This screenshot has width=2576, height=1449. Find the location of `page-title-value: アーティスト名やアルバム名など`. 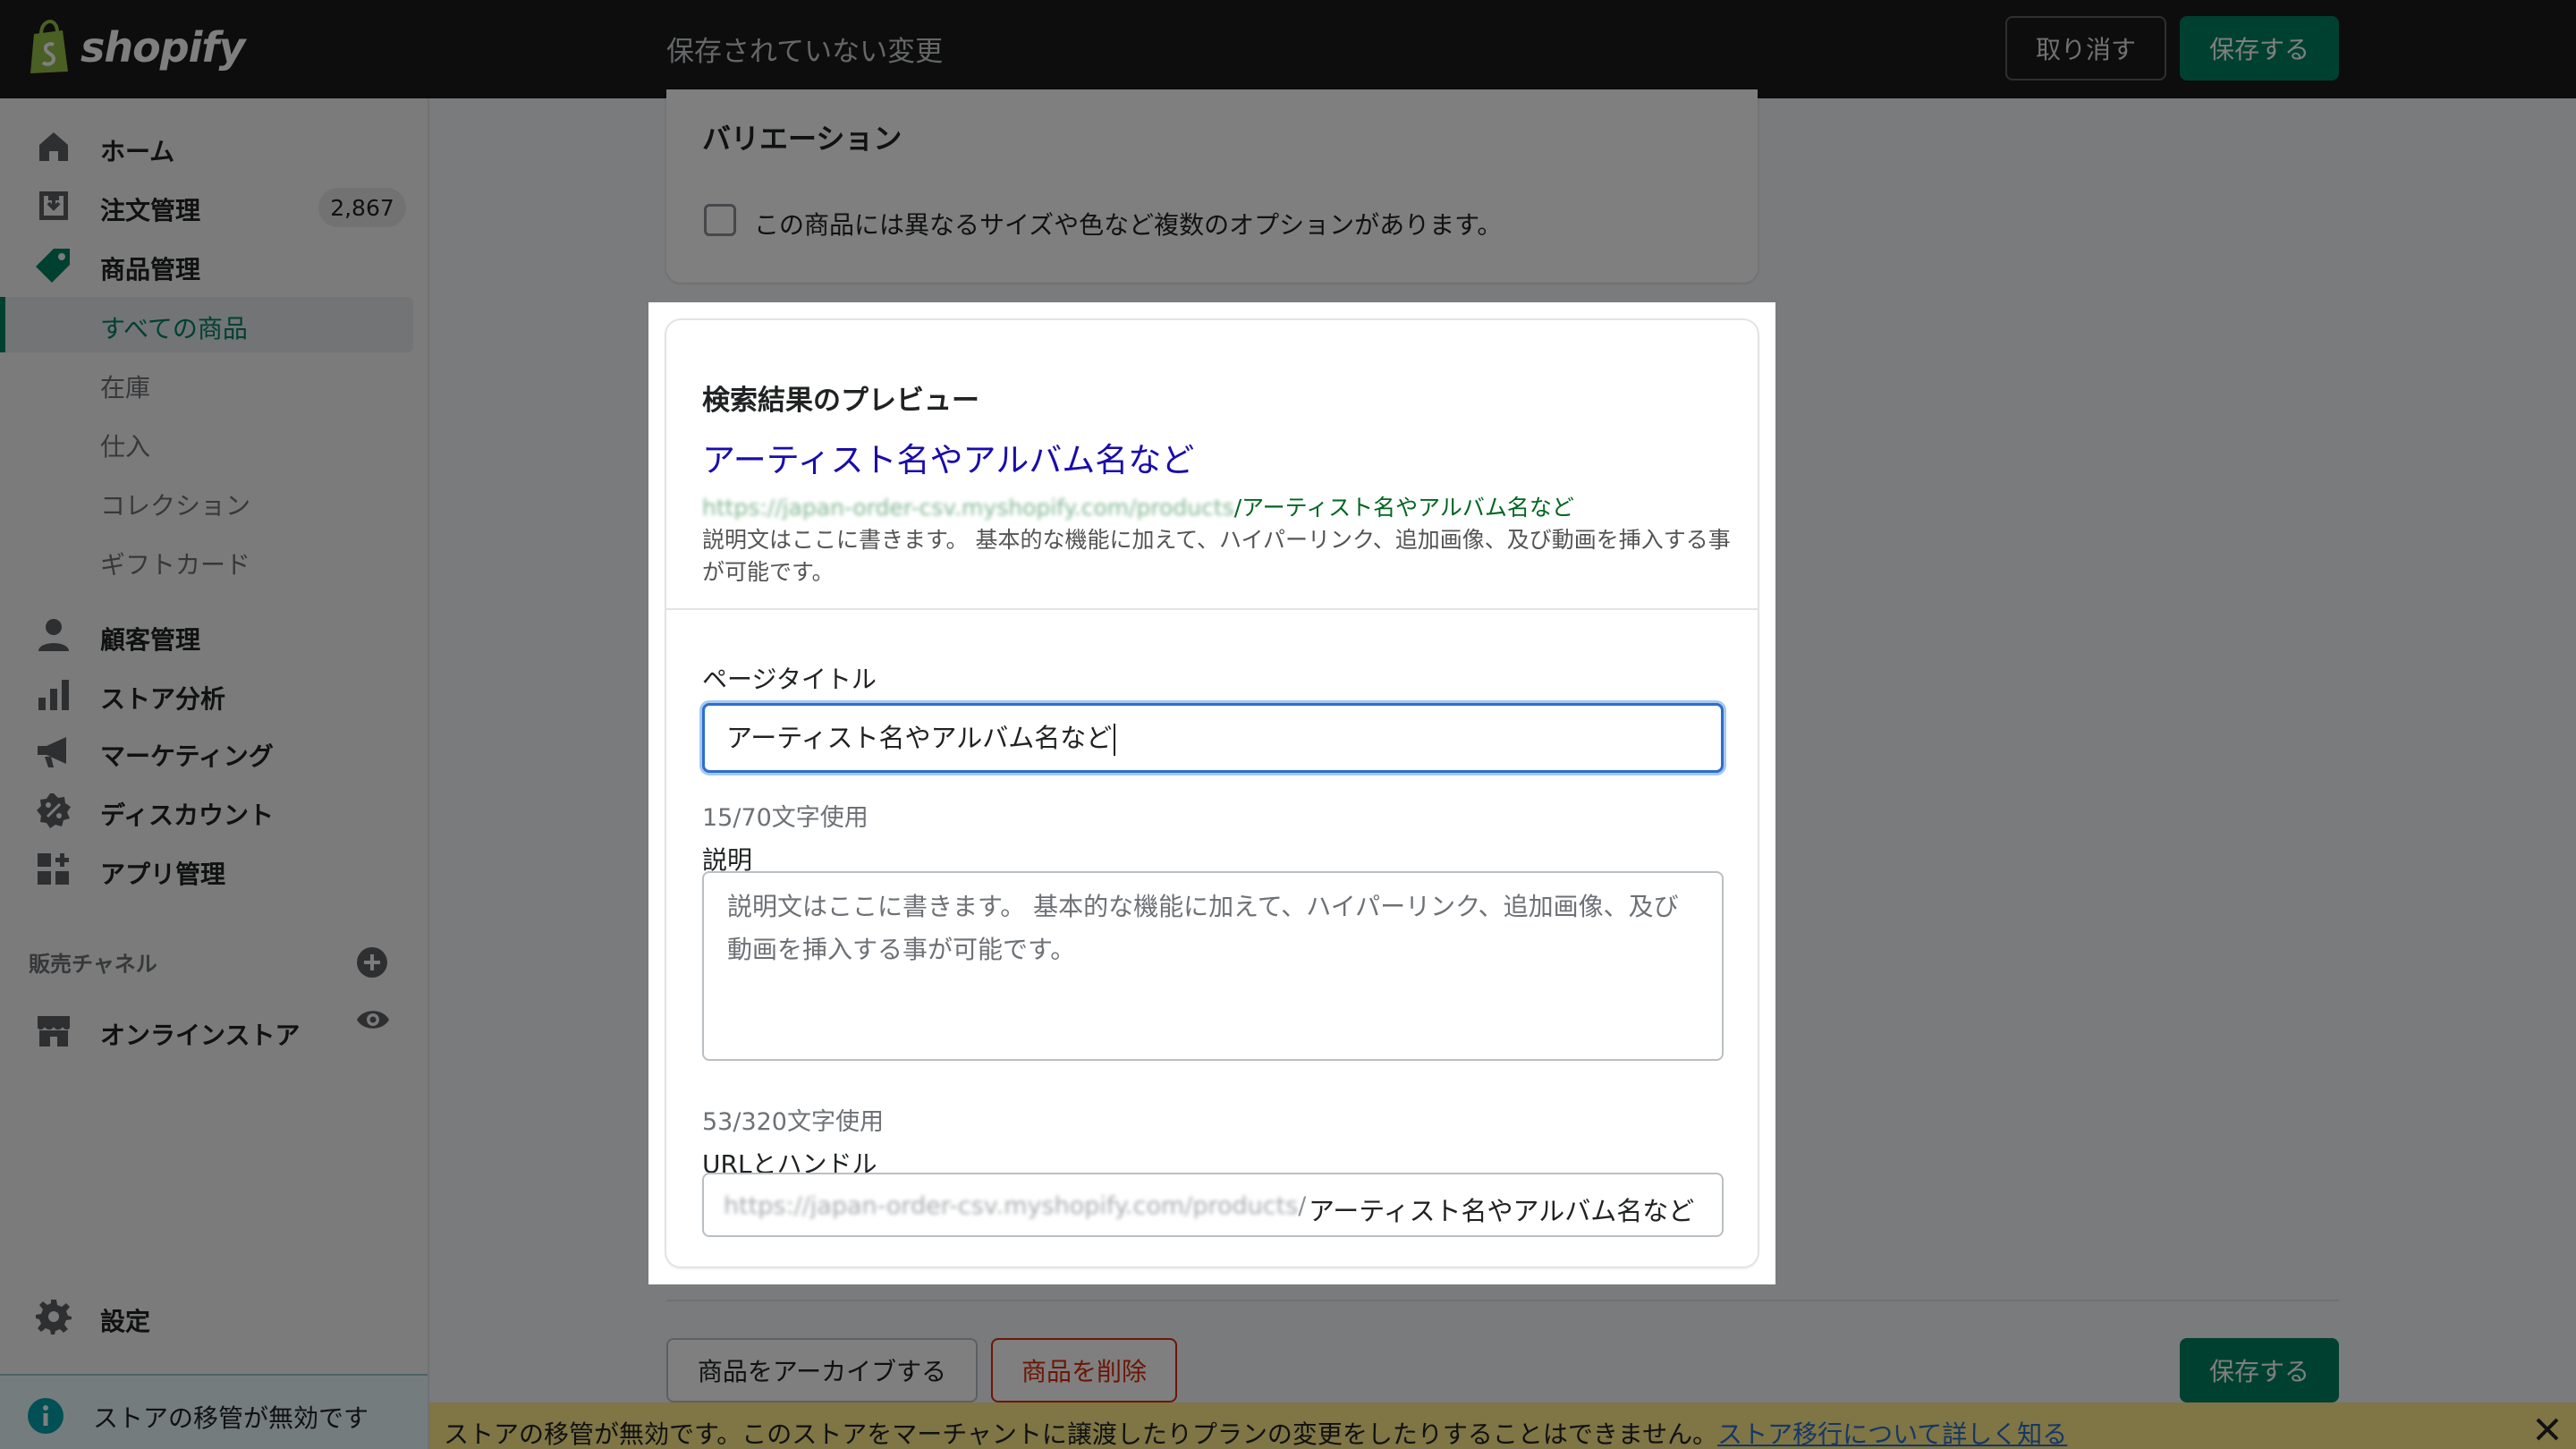

page-title-value: アーティスト名やアルバム名など is located at coordinates (919, 738).